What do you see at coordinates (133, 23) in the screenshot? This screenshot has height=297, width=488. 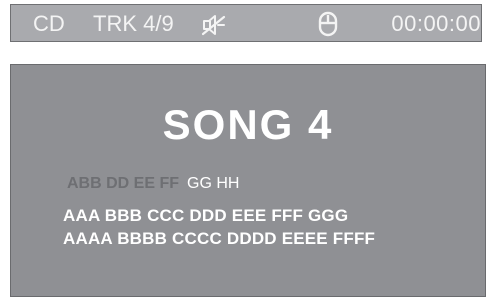 I see `track-indicator: TRK 4/9` at bounding box center [133, 23].